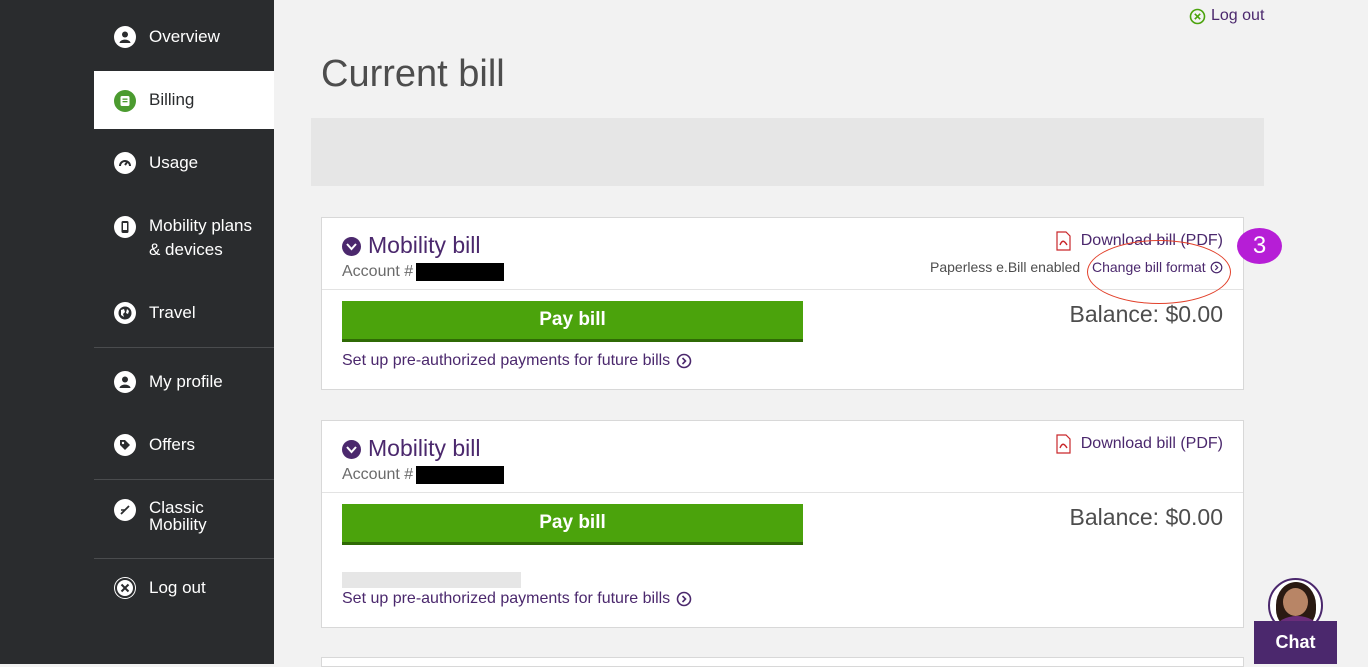  I want to click on sidebar-item-label: Overview, so click(184, 36).